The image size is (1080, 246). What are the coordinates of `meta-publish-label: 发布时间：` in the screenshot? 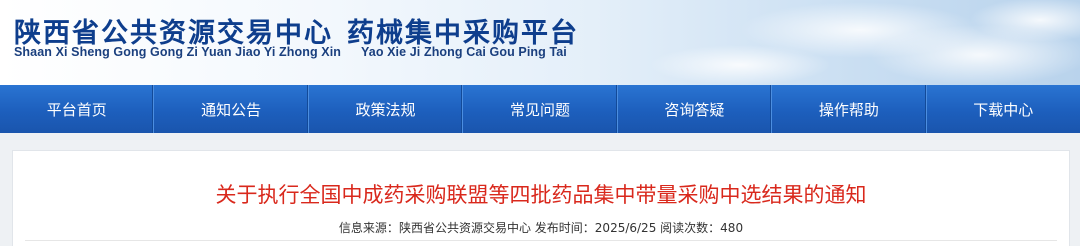 It's located at (564, 228).